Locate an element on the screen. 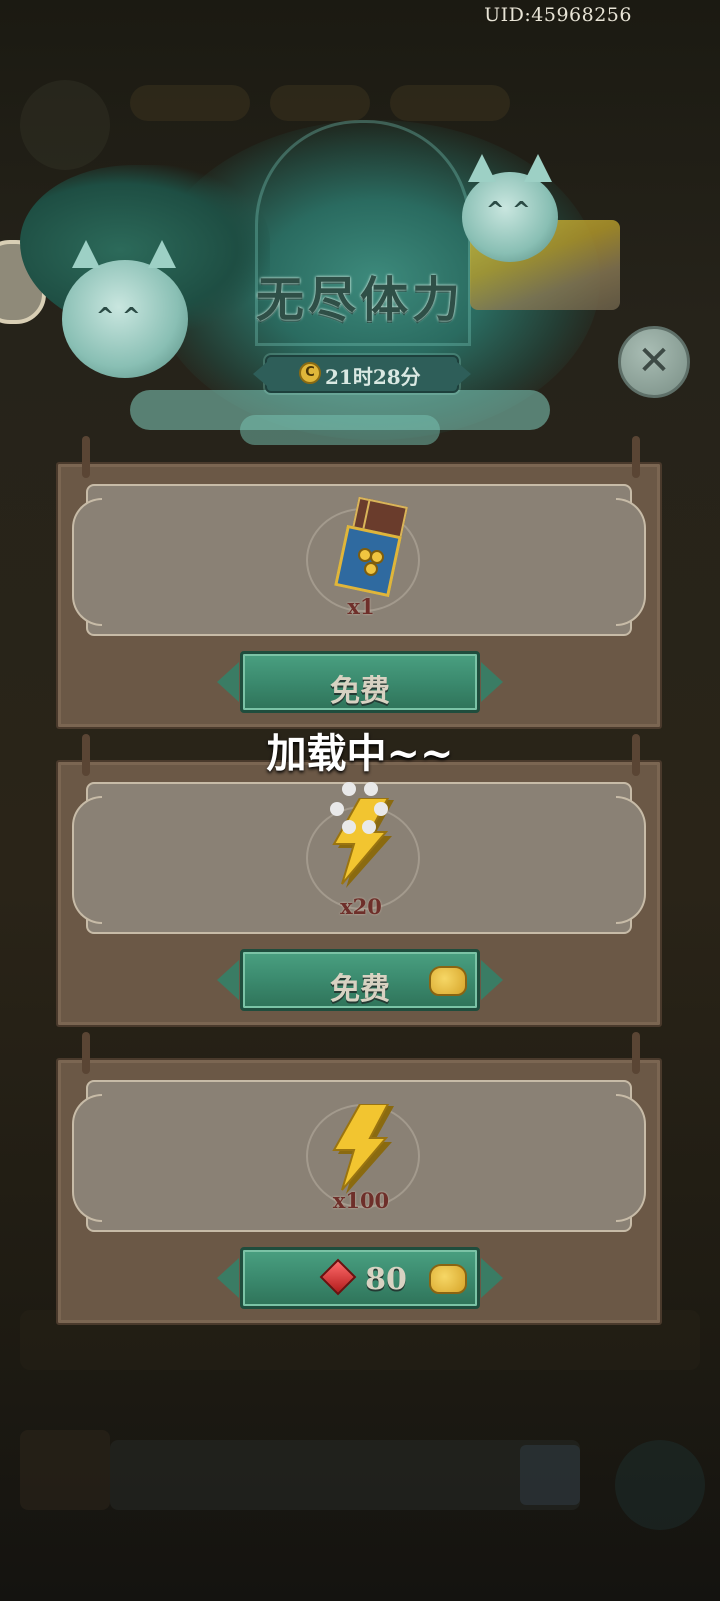  claim-free-button: 免费 is located at coordinates (360, 682).